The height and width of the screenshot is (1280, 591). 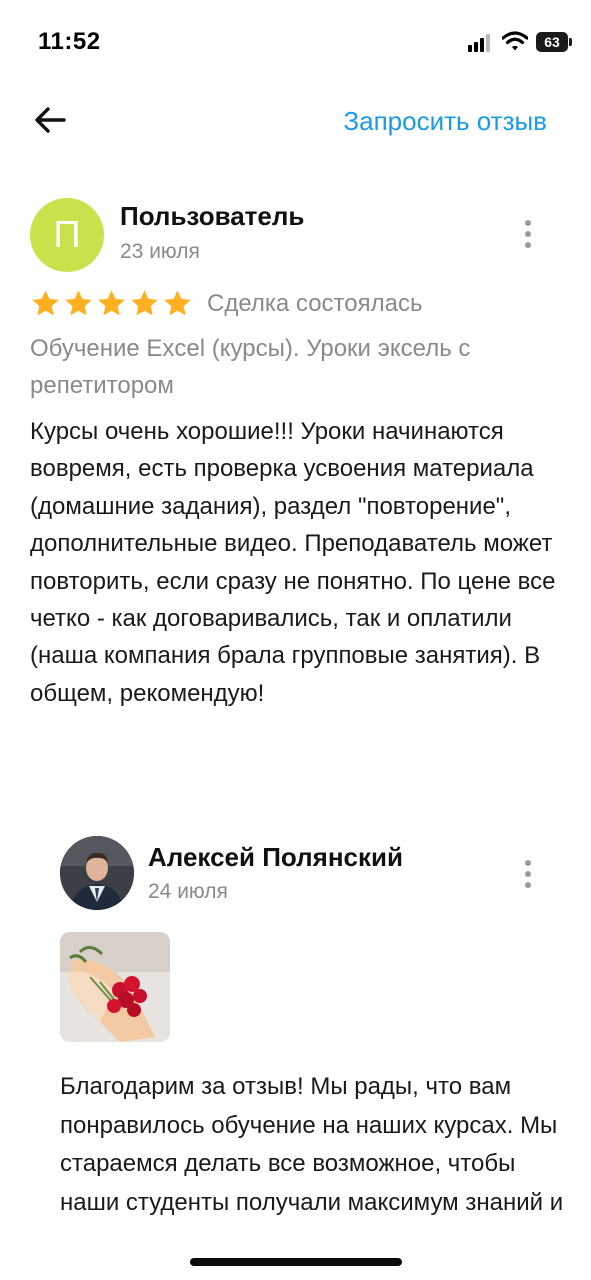 I want to click on status-time: 11:52, so click(x=69, y=41).